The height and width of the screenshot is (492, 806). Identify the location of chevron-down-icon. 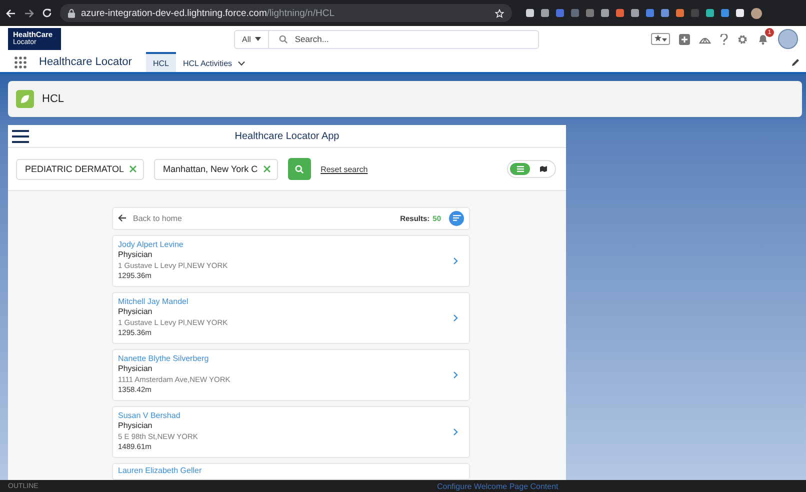
(242, 63).